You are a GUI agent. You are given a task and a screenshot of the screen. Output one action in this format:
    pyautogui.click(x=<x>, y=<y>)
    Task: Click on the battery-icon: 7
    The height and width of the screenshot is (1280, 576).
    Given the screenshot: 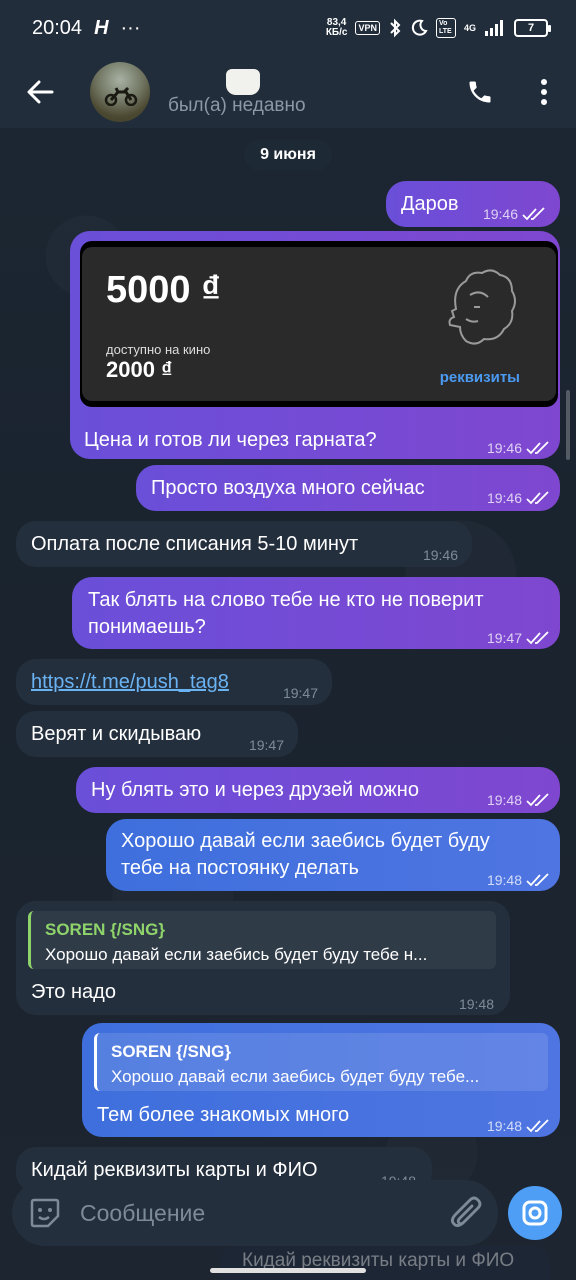 What is the action you would take?
    pyautogui.click(x=532, y=28)
    